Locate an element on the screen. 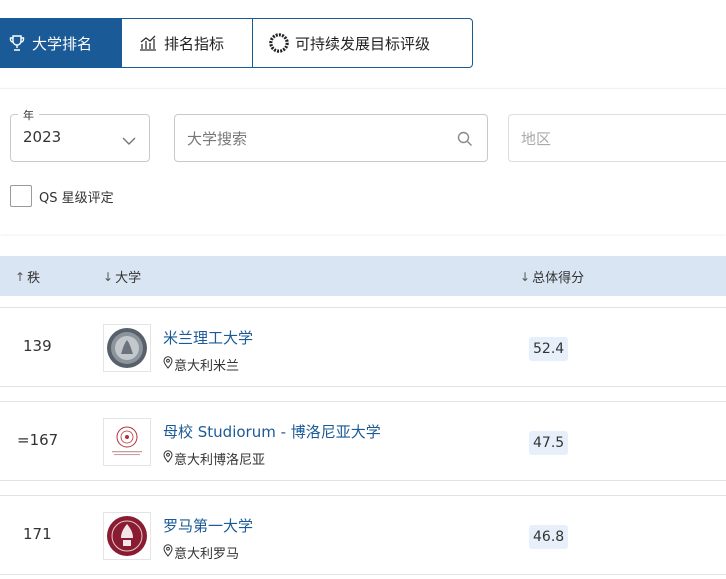  university-name-link: 米兰理工大学 is located at coordinates (208, 337).